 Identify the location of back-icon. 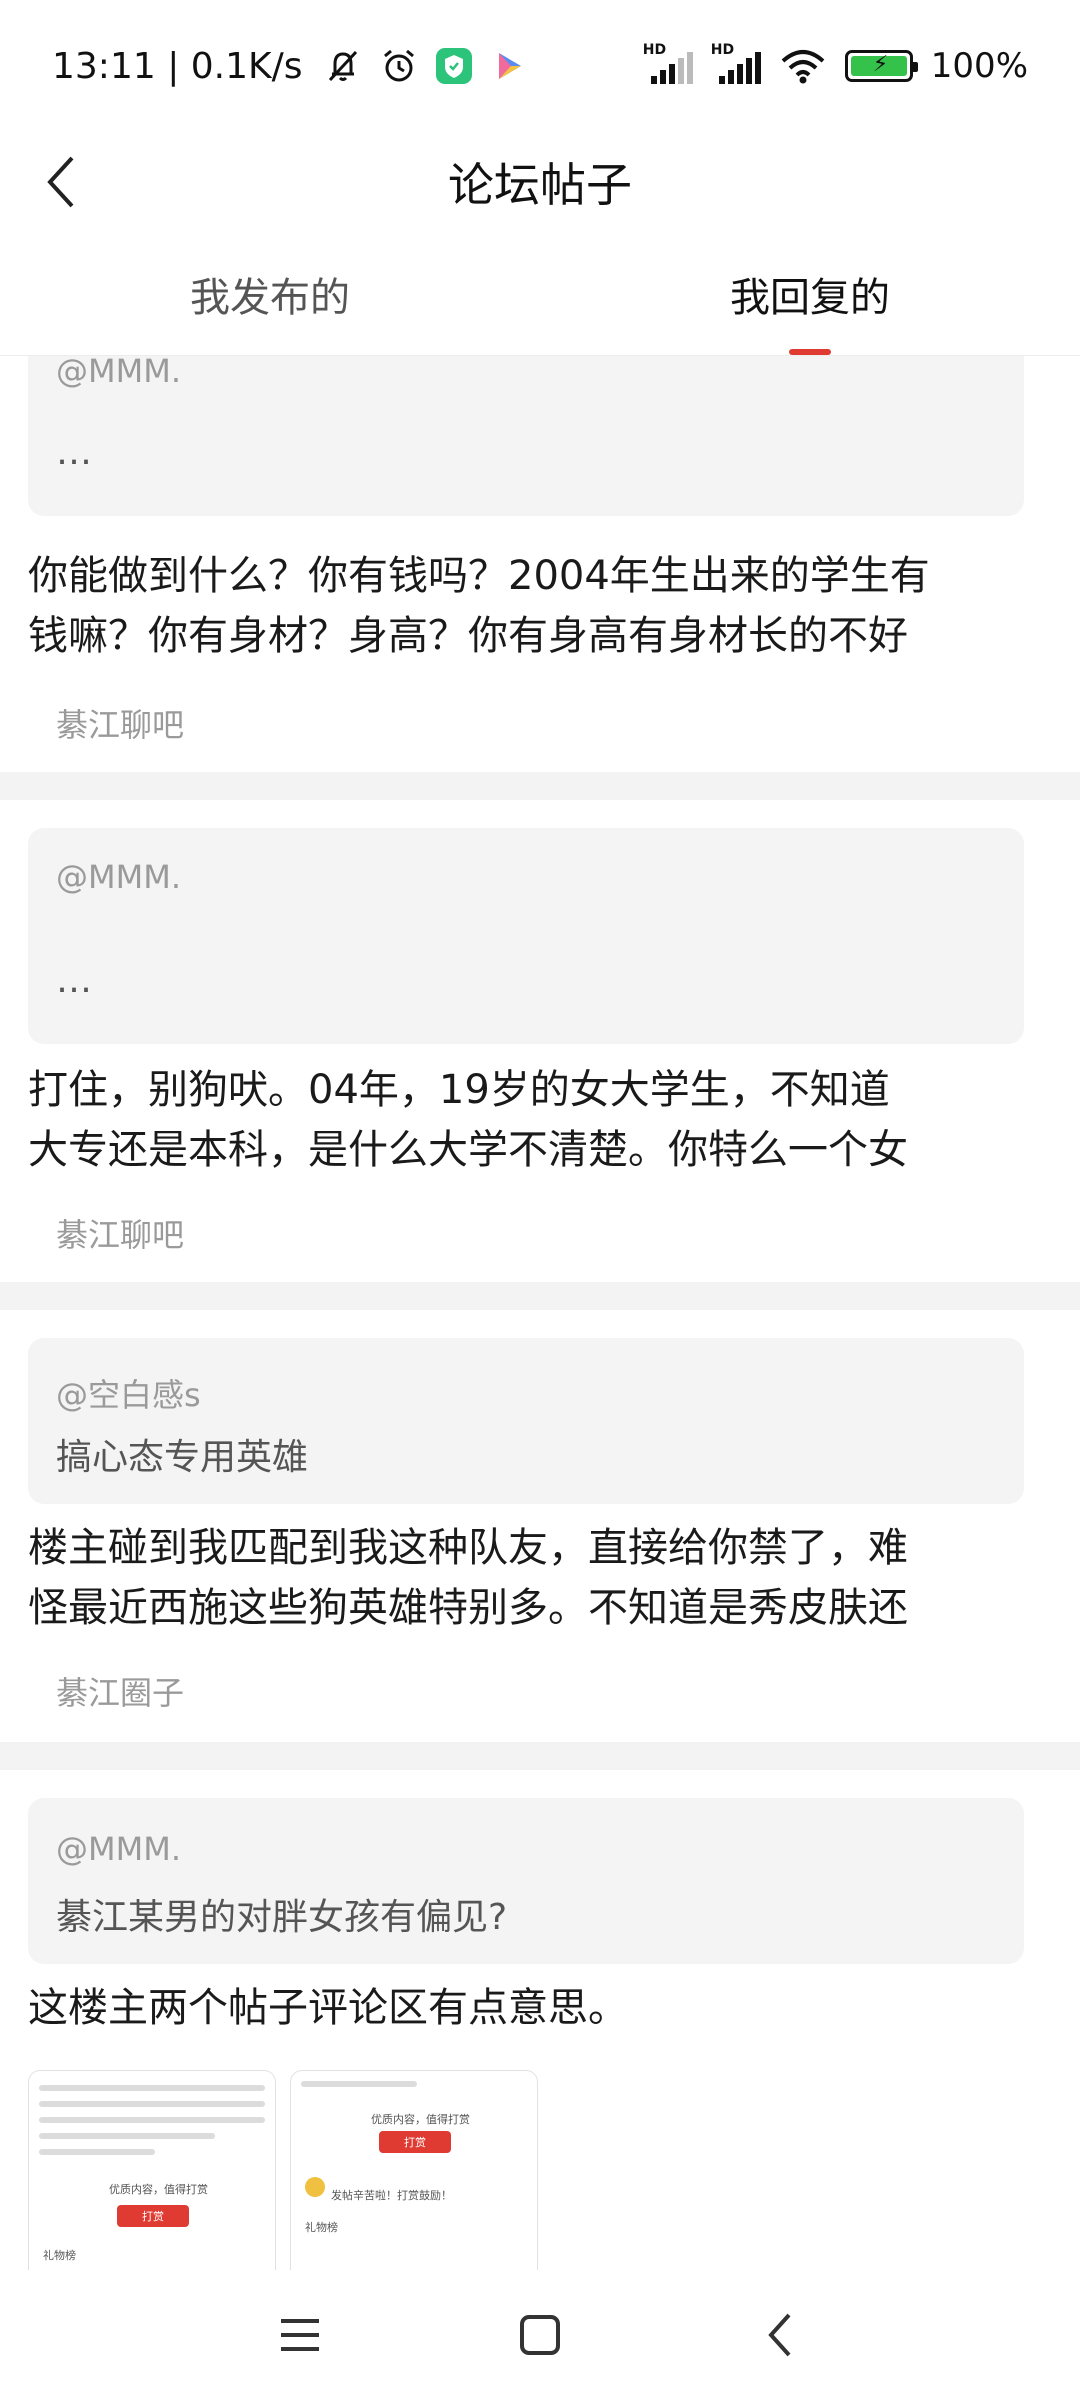
(779, 2335).